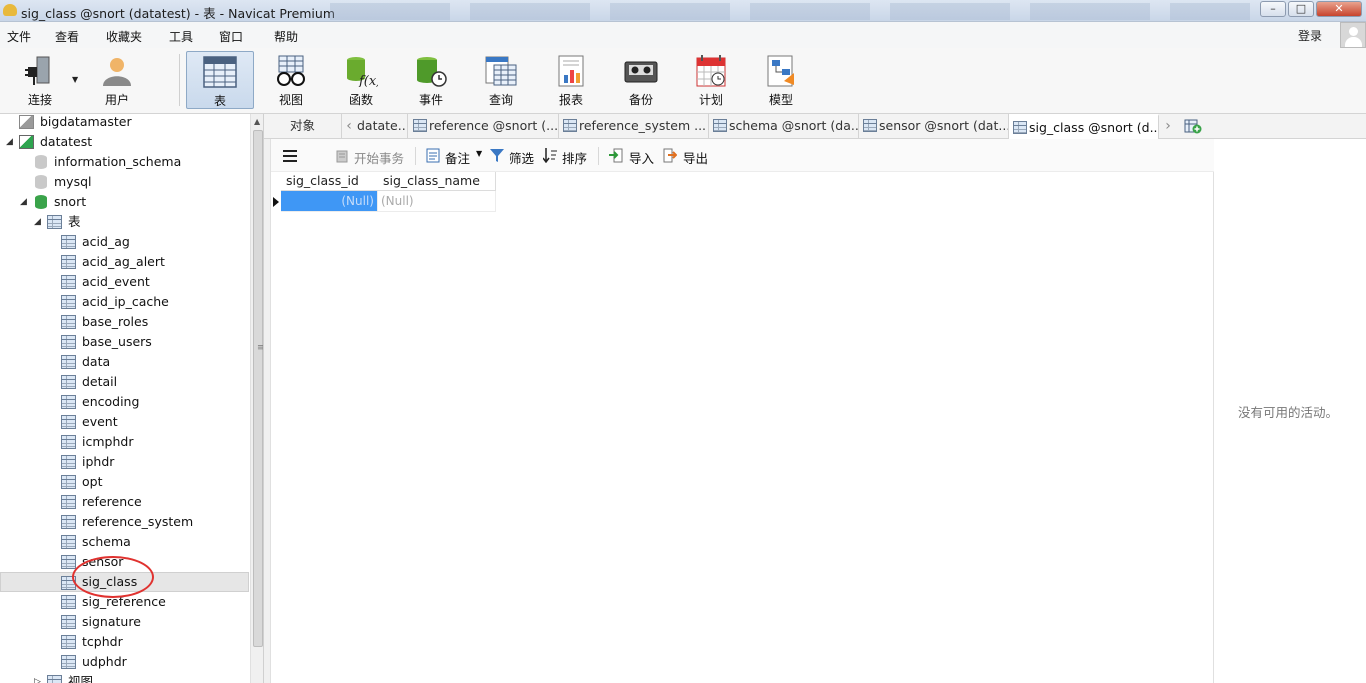  What do you see at coordinates (181, 36) in the screenshot?
I see `menu-tools: 工具` at bounding box center [181, 36].